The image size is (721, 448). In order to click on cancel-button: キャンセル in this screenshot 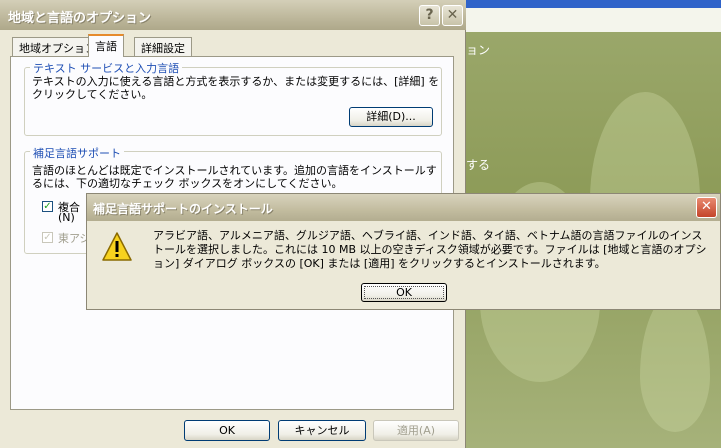, I will do `click(322, 430)`.